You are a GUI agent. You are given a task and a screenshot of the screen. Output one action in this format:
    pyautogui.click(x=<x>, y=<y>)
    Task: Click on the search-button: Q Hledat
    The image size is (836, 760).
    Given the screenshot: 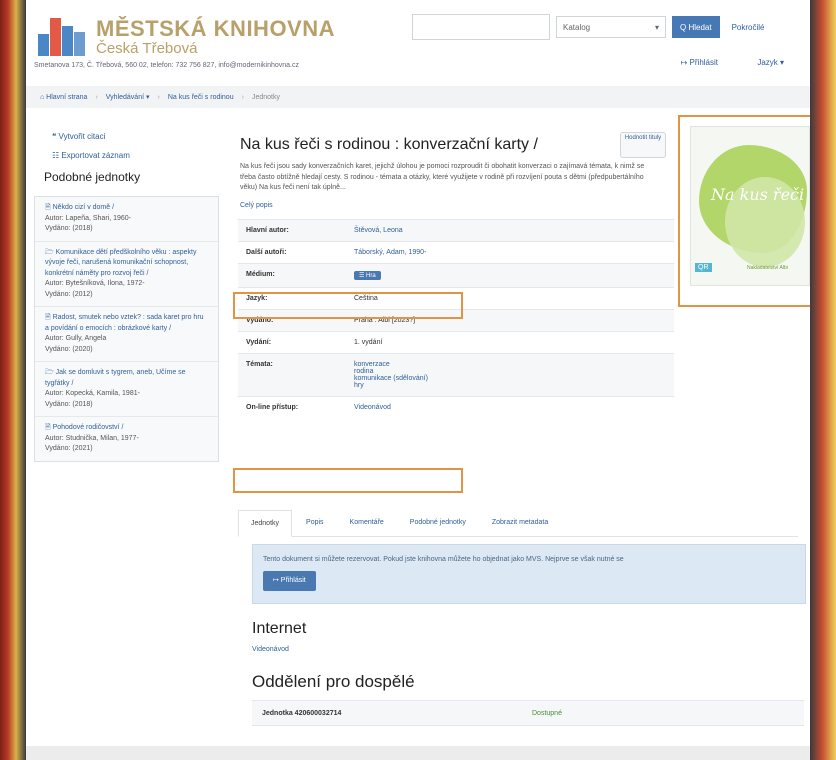 What is the action you would take?
    pyautogui.click(x=696, y=27)
    